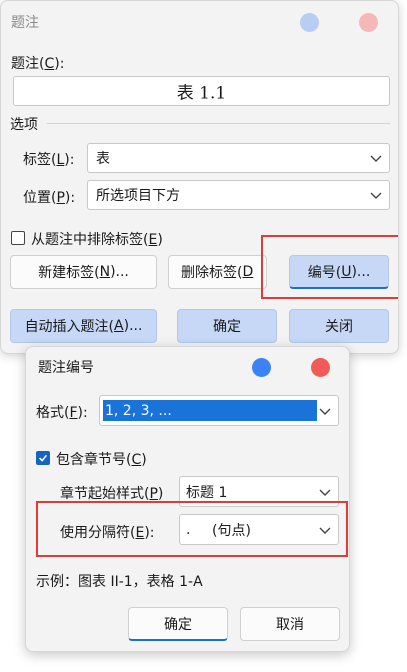  What do you see at coordinates (207, 492) in the screenshot?
I see `chapter-style-value: 标题 1` at bounding box center [207, 492].